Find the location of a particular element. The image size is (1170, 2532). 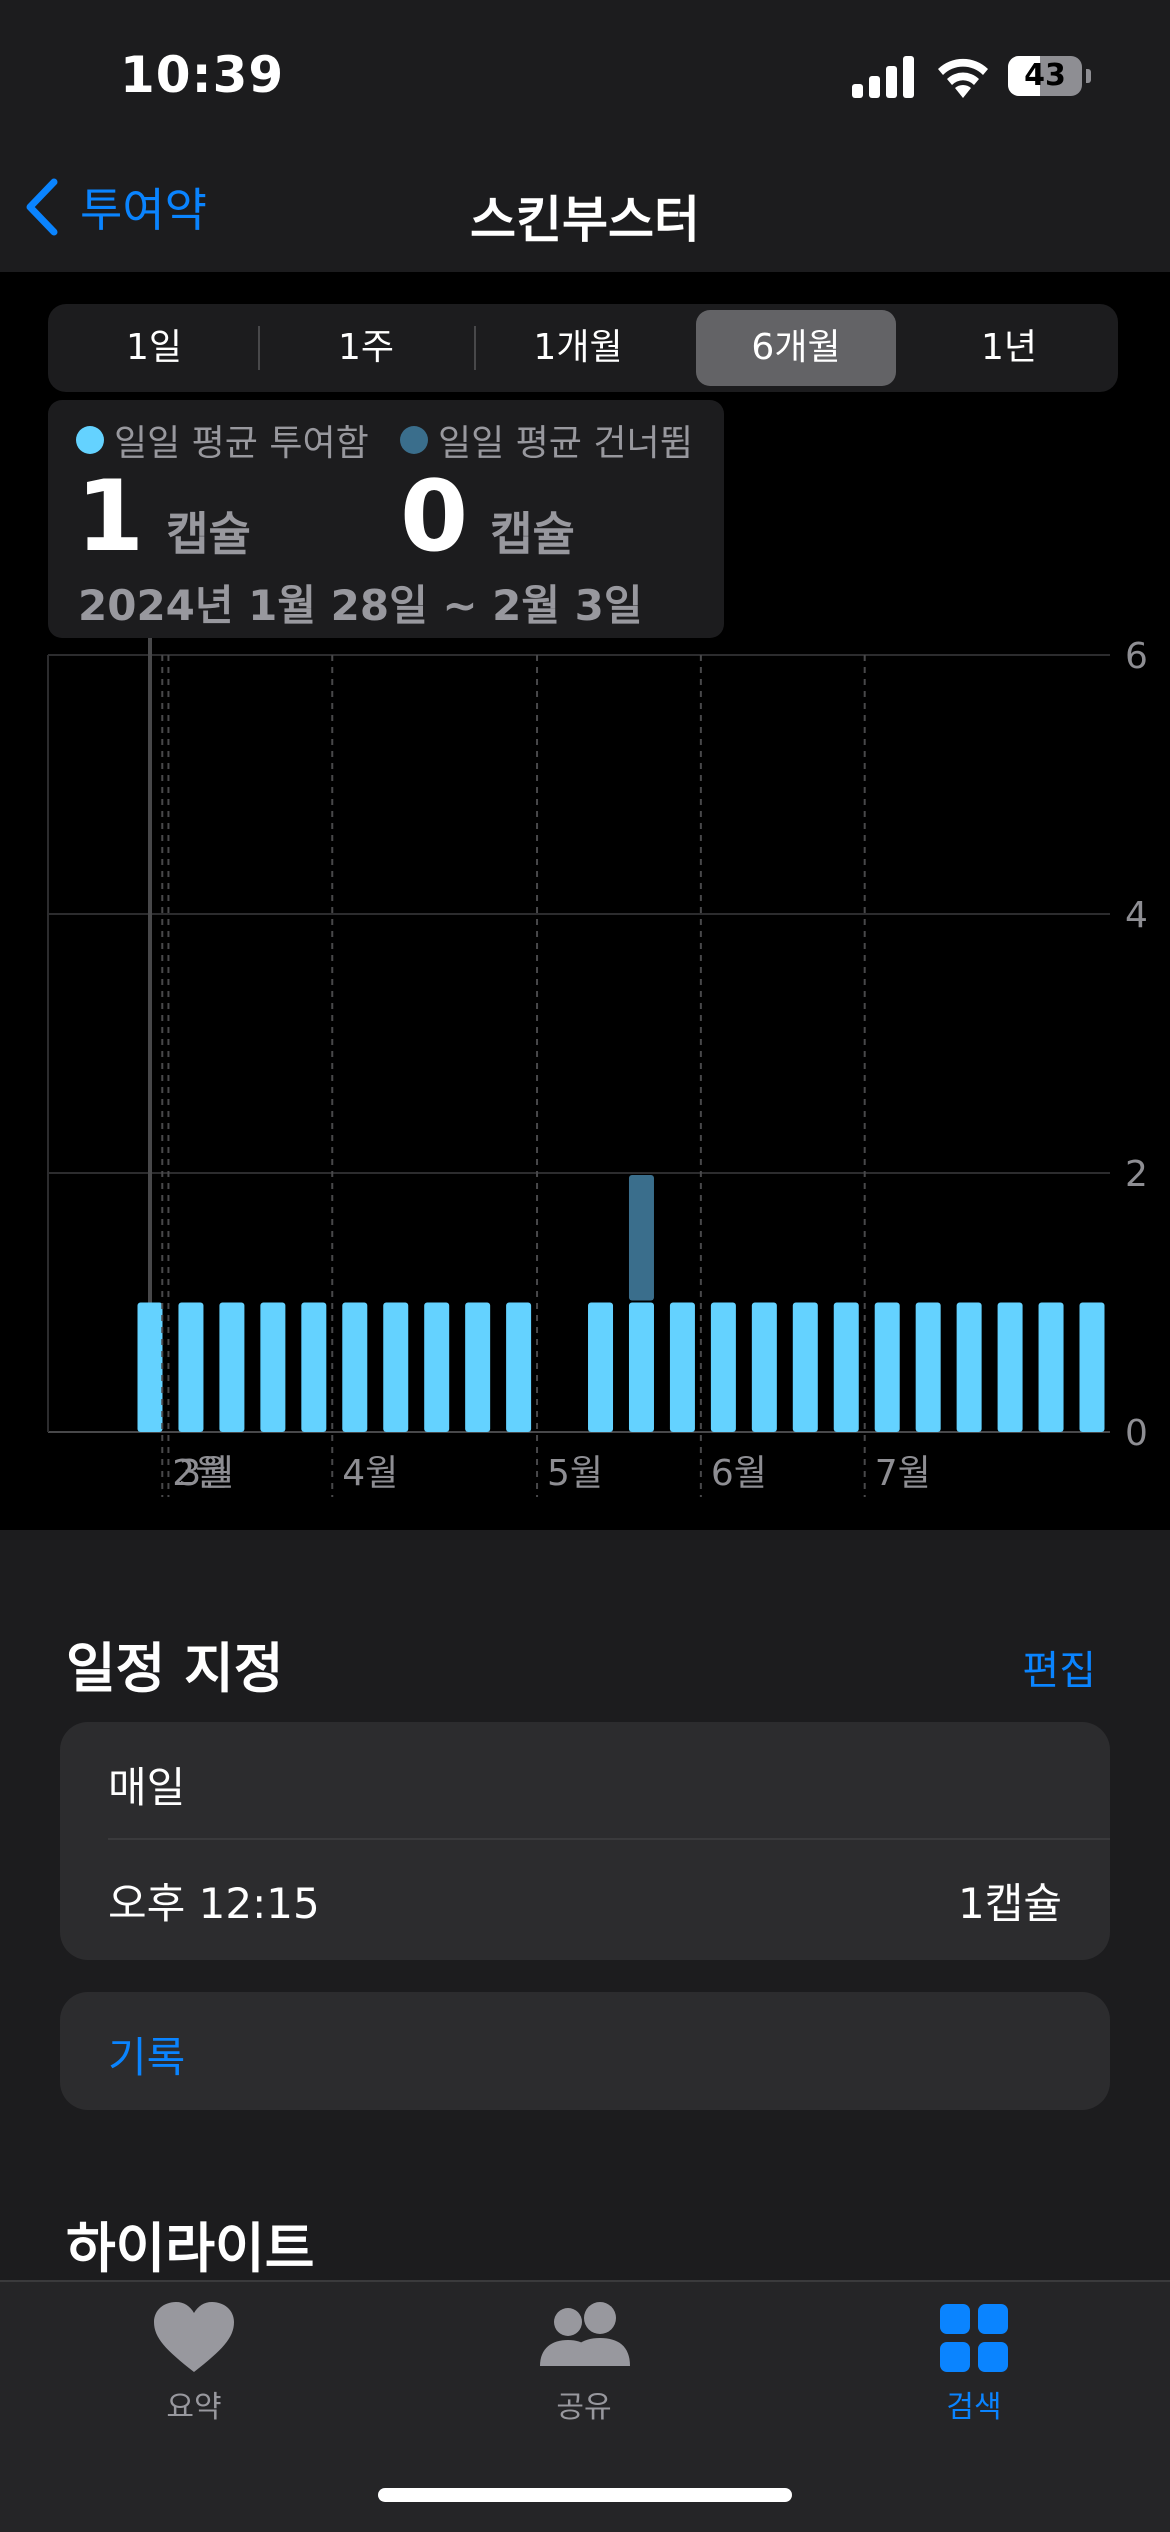

legend-skipped: 일일 평균 건너뜀 is located at coordinates (546, 441).